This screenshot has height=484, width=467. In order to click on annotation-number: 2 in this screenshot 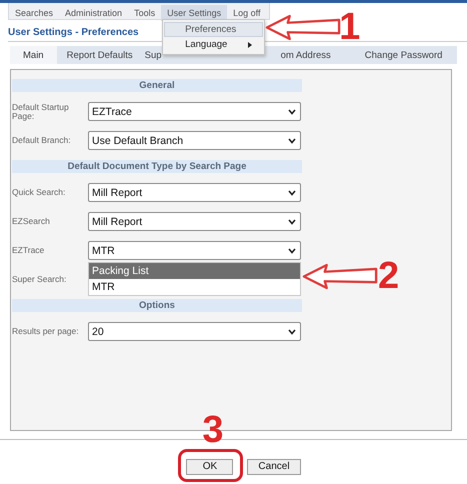, I will do `click(389, 276)`.